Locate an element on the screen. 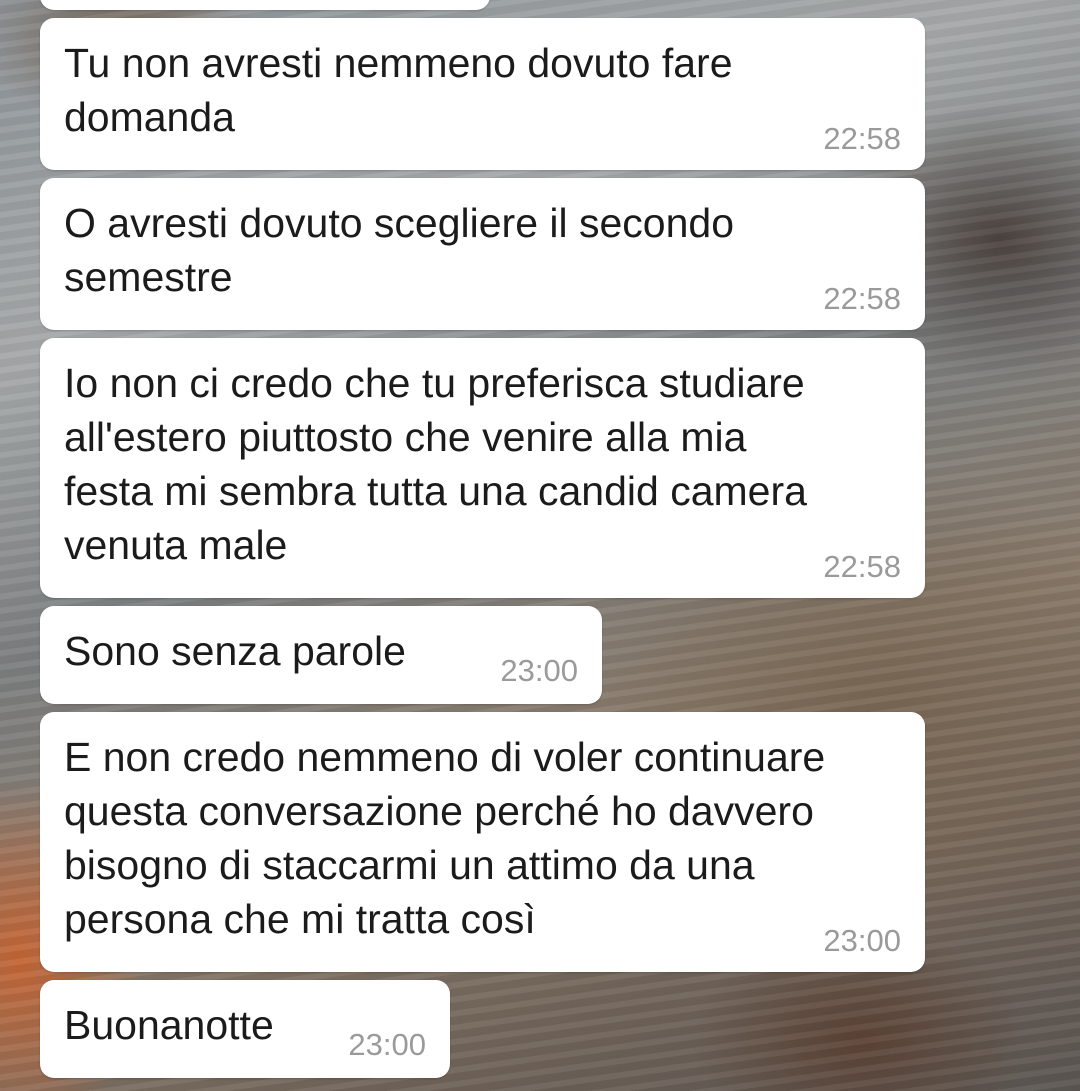  message-bubble-partial is located at coordinates (265, 5).